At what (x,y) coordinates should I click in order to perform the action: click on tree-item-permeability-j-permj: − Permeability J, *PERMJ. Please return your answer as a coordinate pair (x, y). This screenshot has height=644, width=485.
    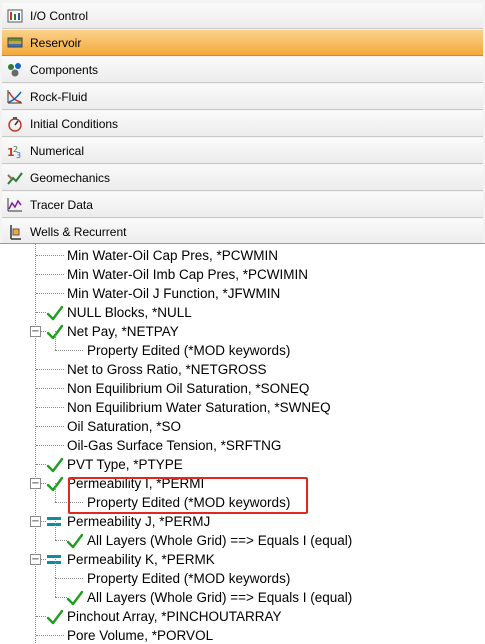
    Looking at the image, I should click on (242, 521).